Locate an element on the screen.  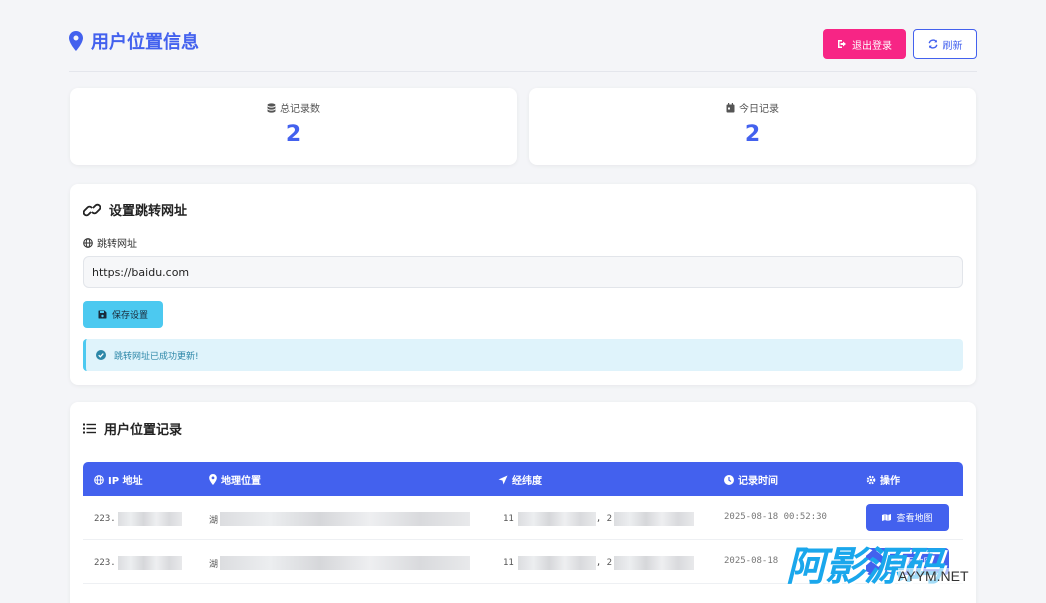
success-alert: 跳转网址已成功更新! is located at coordinates (523, 355).